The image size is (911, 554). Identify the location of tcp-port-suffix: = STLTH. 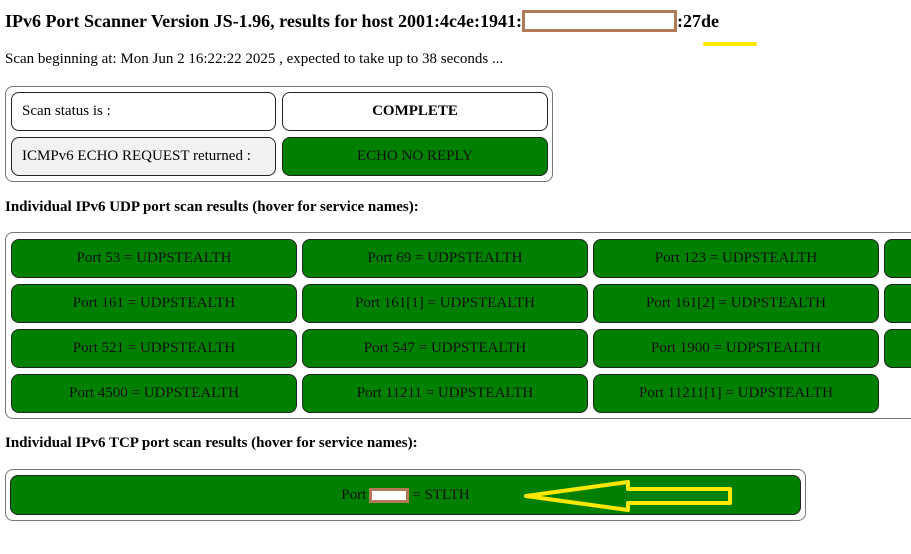
(441, 494).